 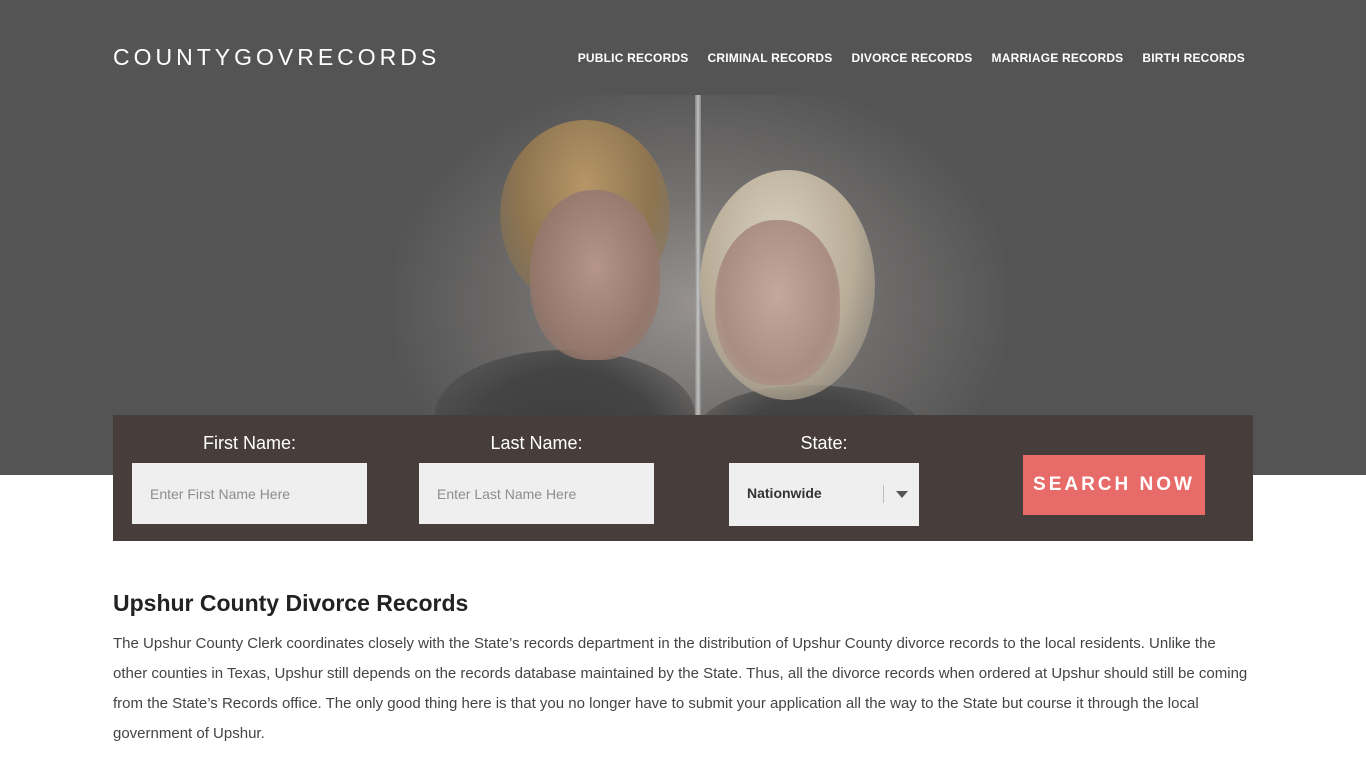 What do you see at coordinates (698, 255) in the screenshot?
I see `photo-pole` at bounding box center [698, 255].